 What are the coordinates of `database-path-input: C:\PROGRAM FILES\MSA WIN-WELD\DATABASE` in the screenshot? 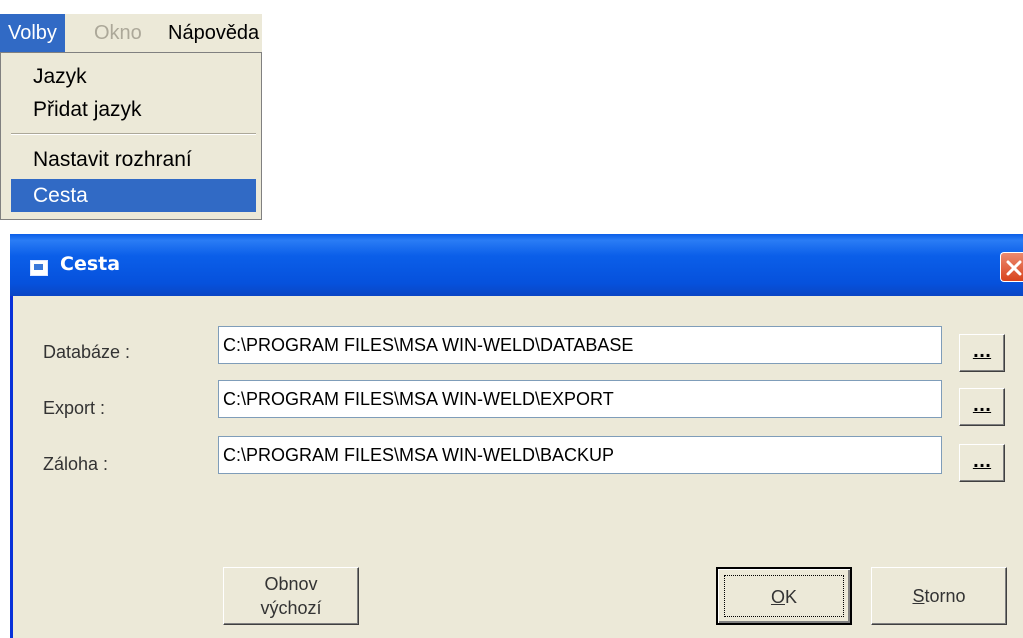 It's located at (580, 345).